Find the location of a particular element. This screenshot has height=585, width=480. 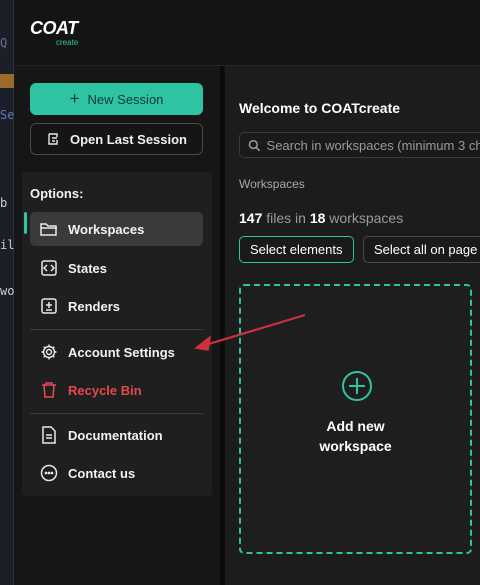

editor-fragment: wo is located at coordinates (7, 291).